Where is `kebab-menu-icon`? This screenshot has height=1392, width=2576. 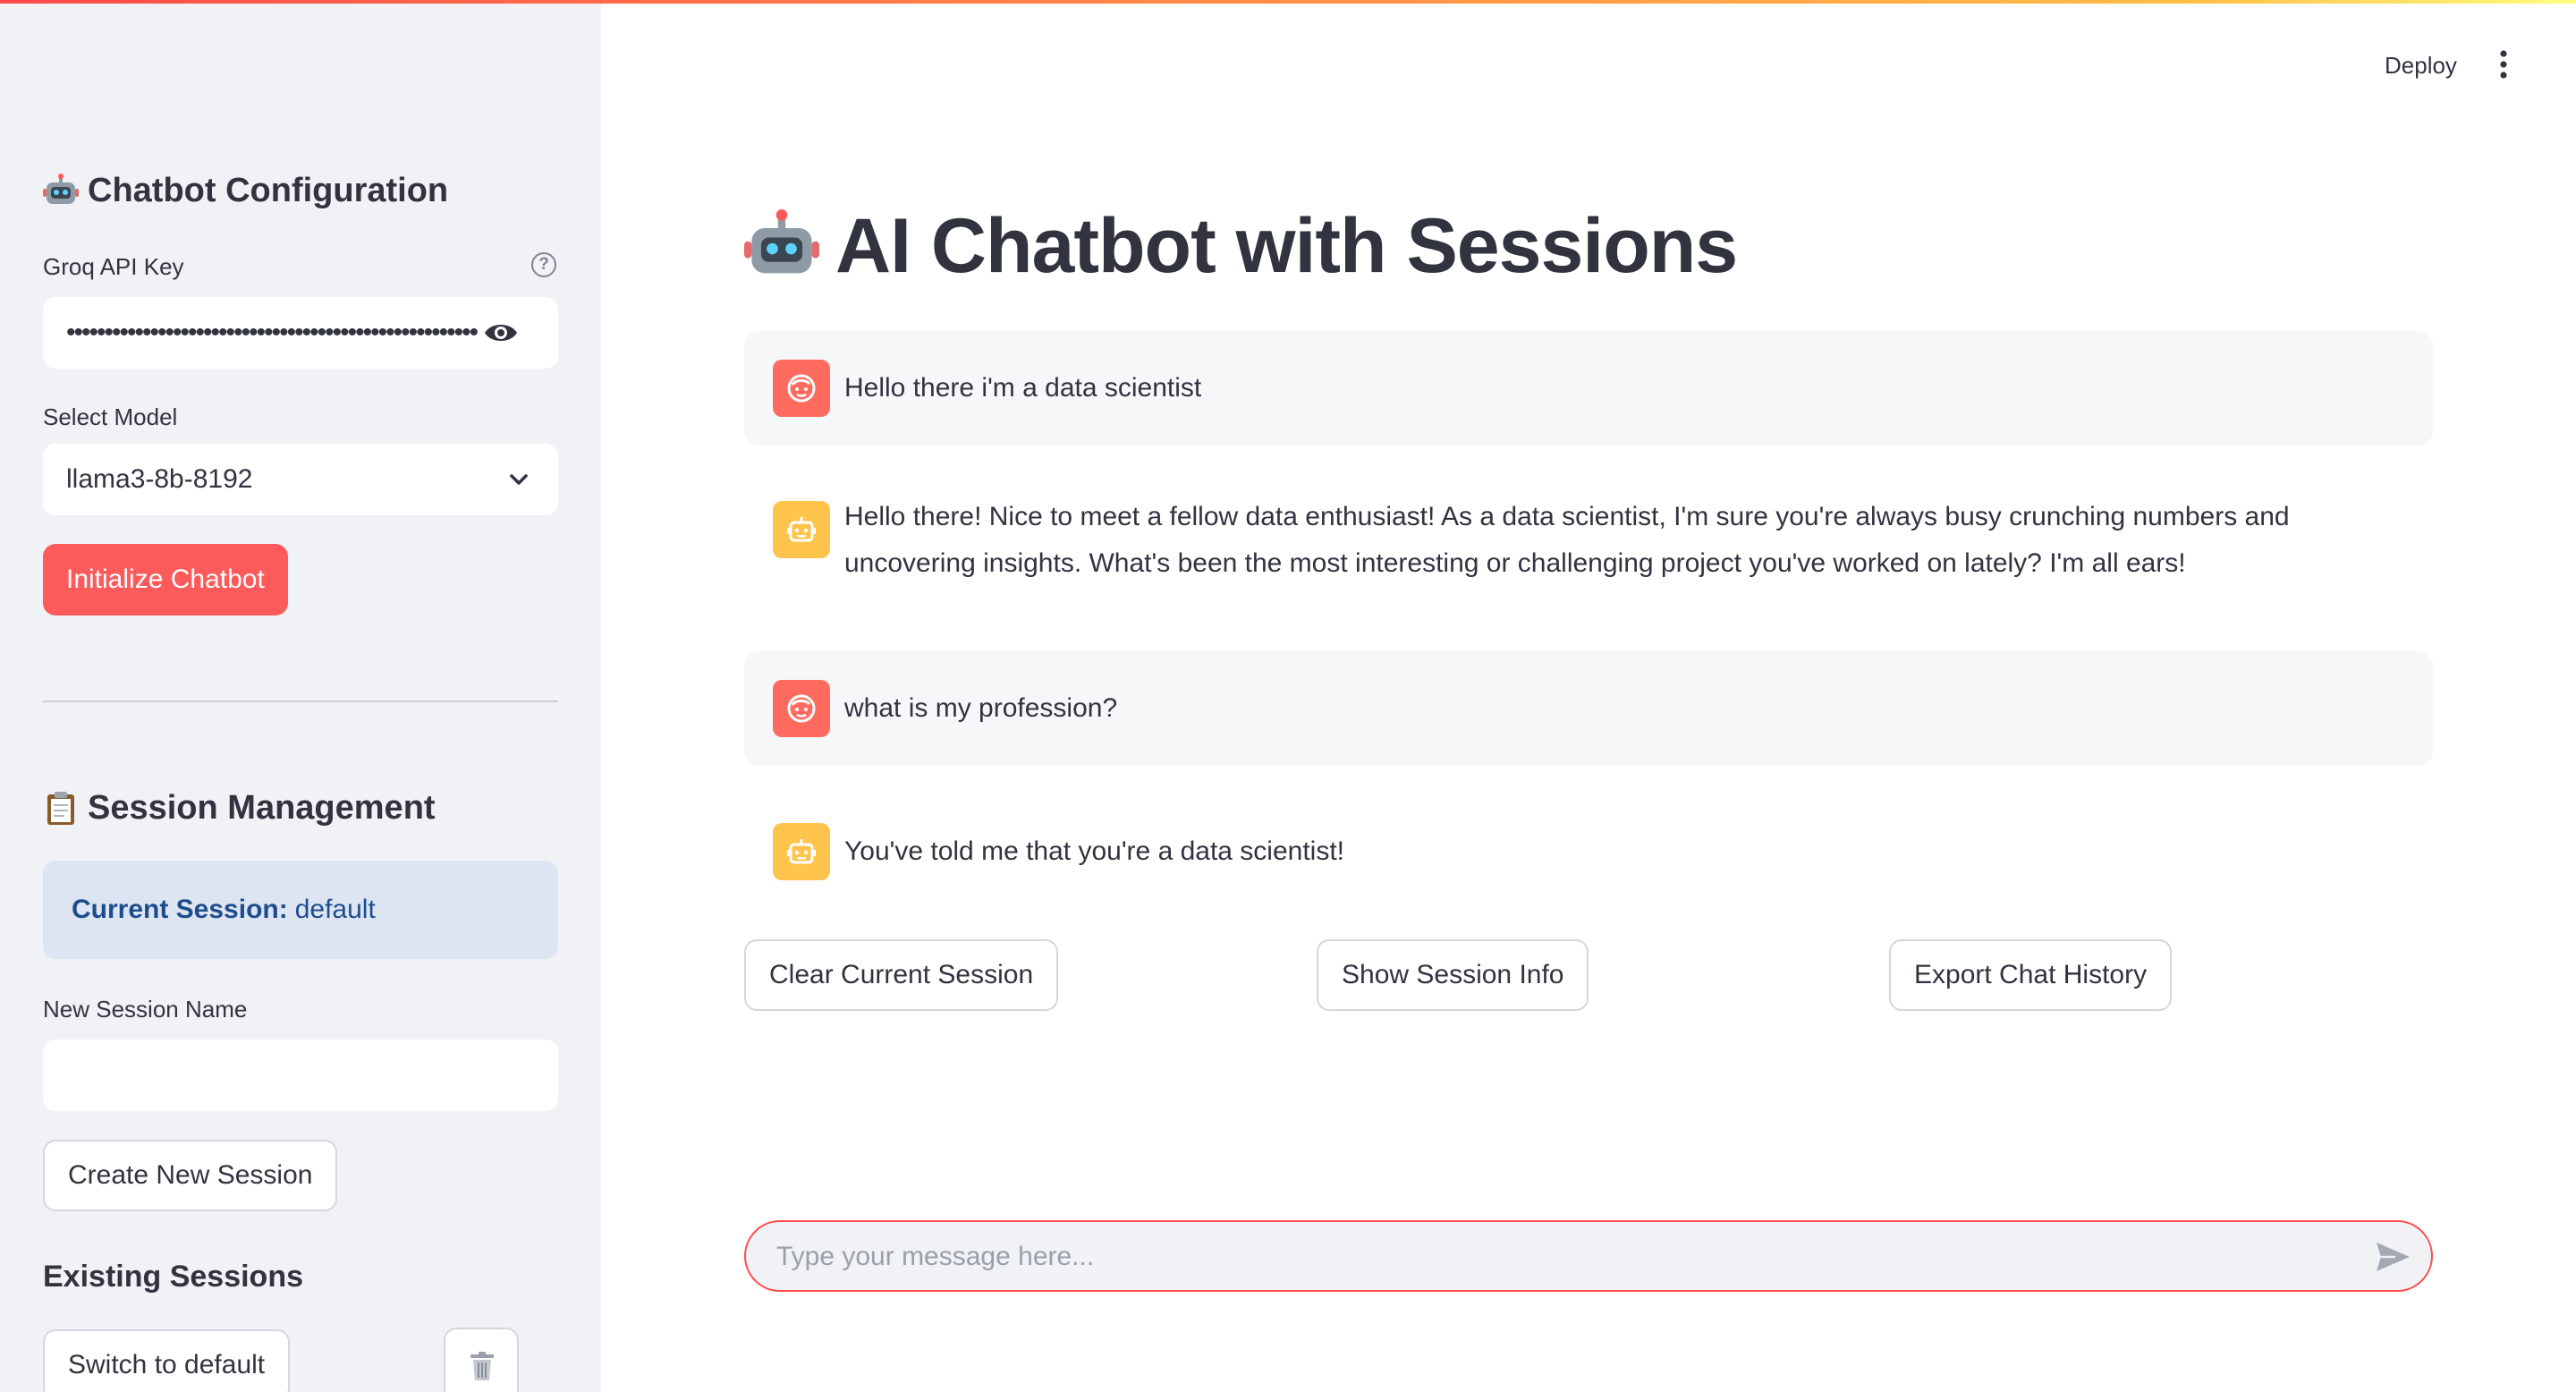
kebab-menu-icon is located at coordinates (2503, 64).